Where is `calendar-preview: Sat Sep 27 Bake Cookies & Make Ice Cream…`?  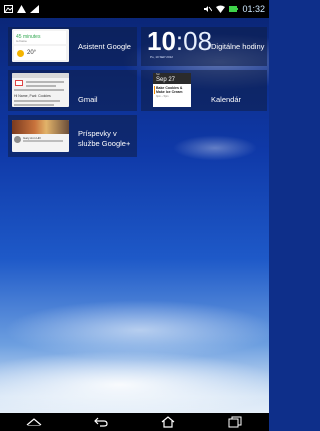
calendar-preview: Sat Sep 27 Bake Cookies & Make Ice Cream… is located at coordinates (172, 90).